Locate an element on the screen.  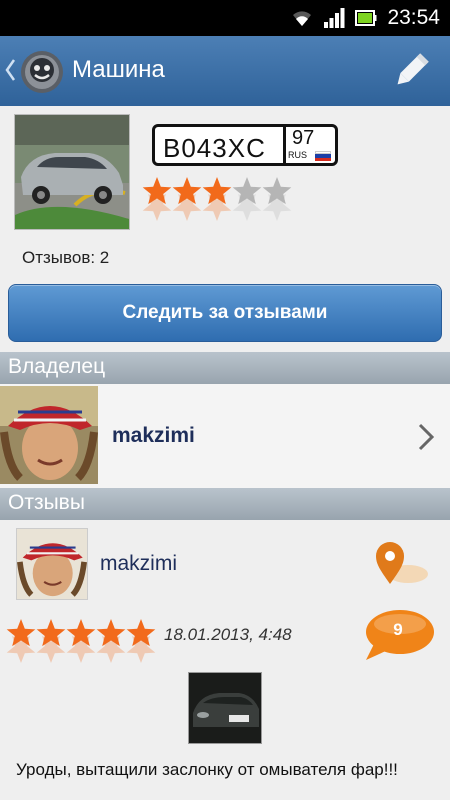
plate-country: RUS is located at coordinates (298, 155).